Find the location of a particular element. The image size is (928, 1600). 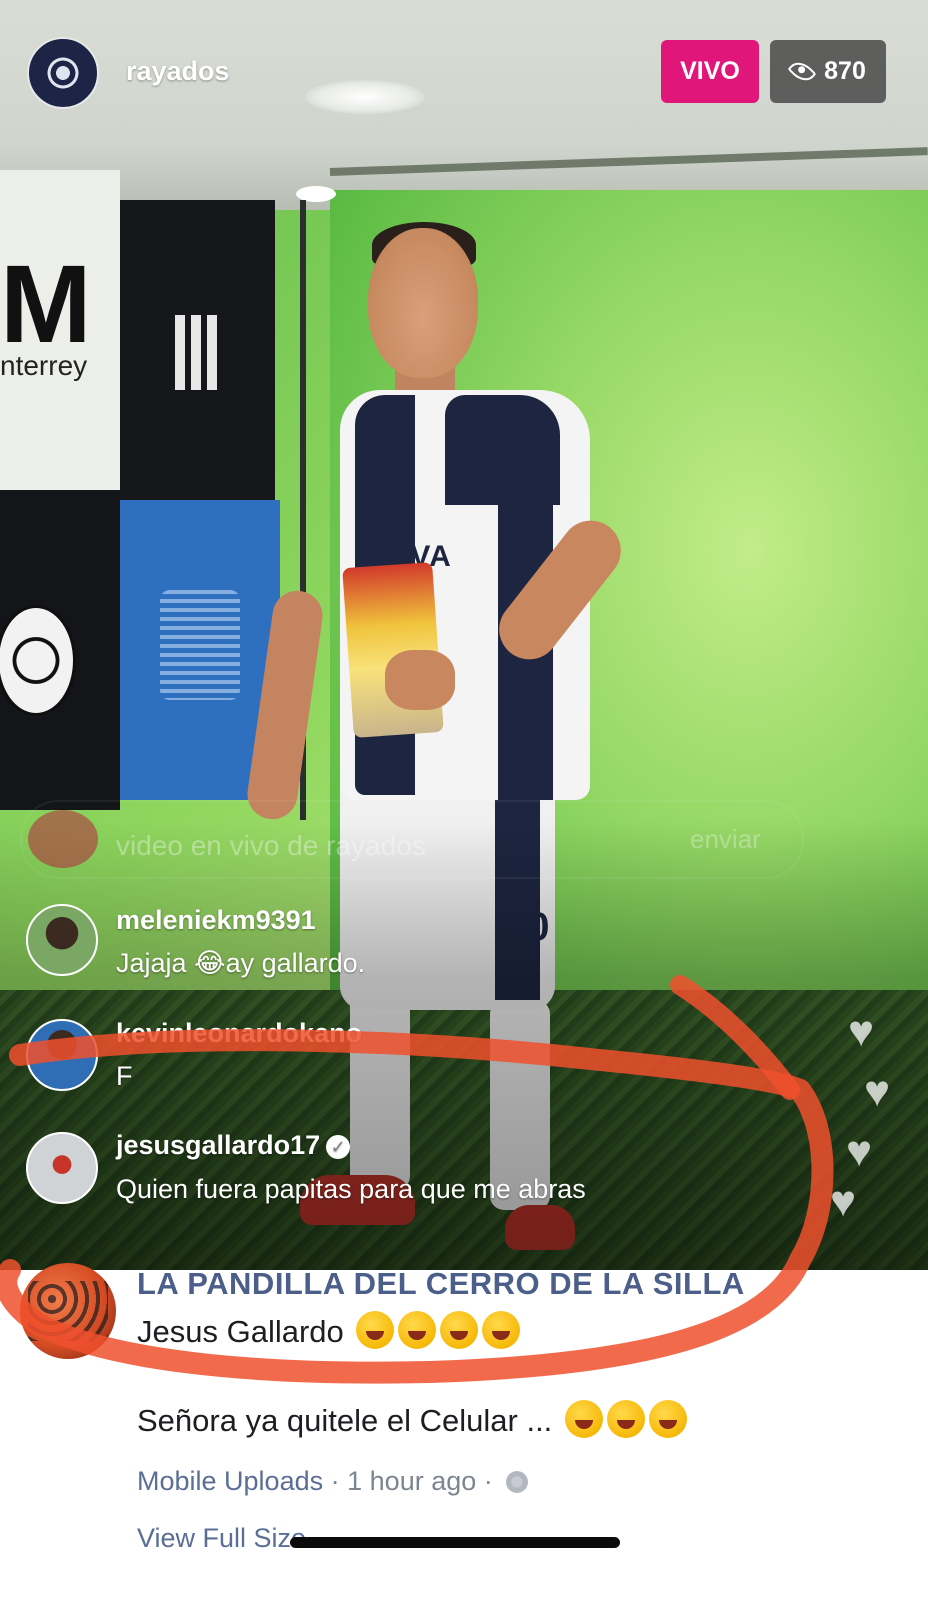

comment-text: Quien fuera papitas para que me abras is located at coordinates (351, 1189).